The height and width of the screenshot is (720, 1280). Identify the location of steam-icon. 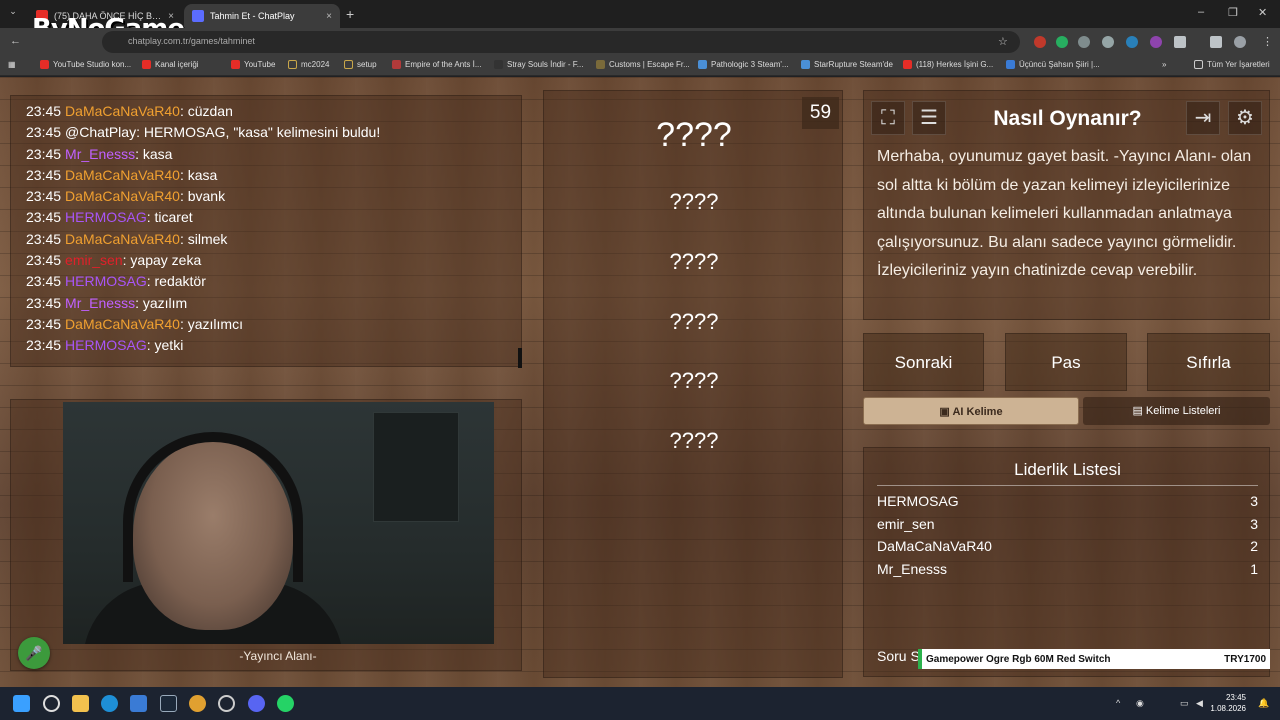
(168, 703).